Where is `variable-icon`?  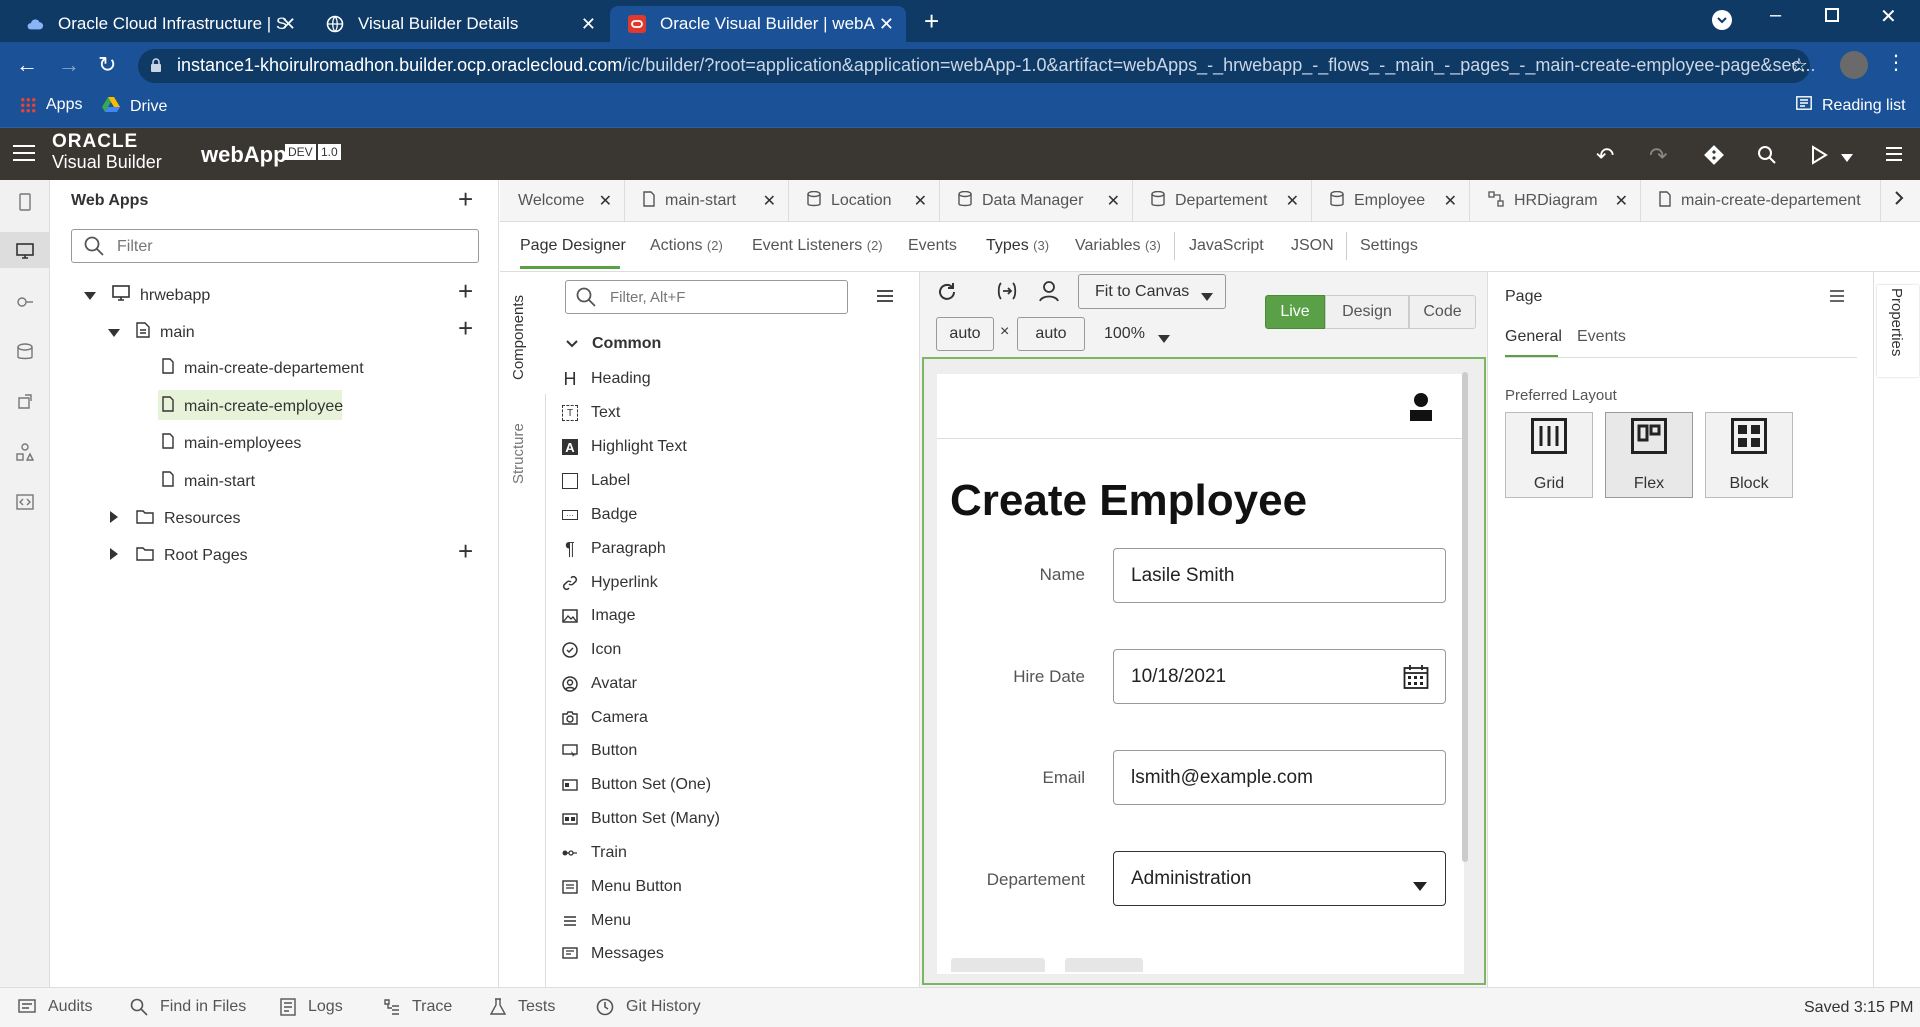 variable-icon is located at coordinates (1007, 293).